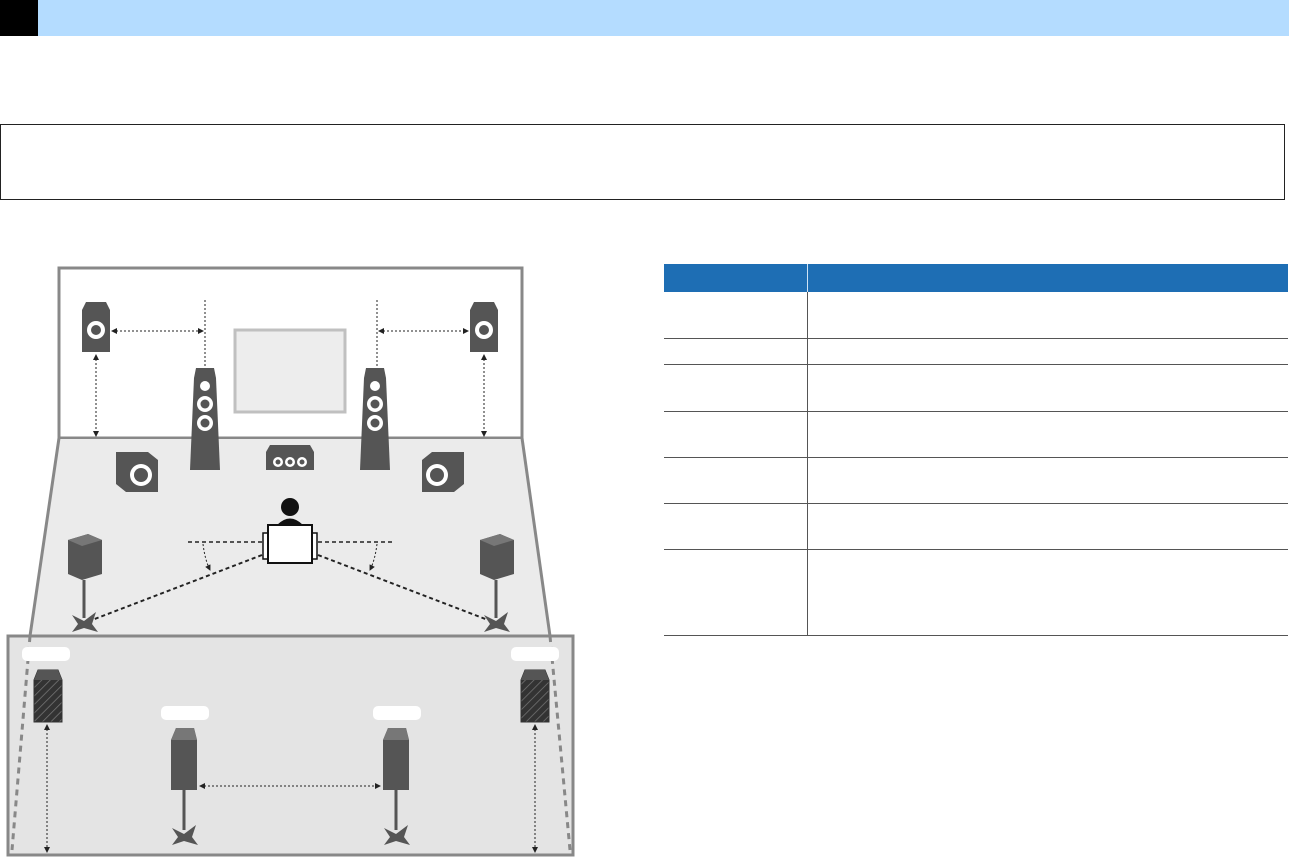  I want to click on tv-screen-icon, so click(290, 371).